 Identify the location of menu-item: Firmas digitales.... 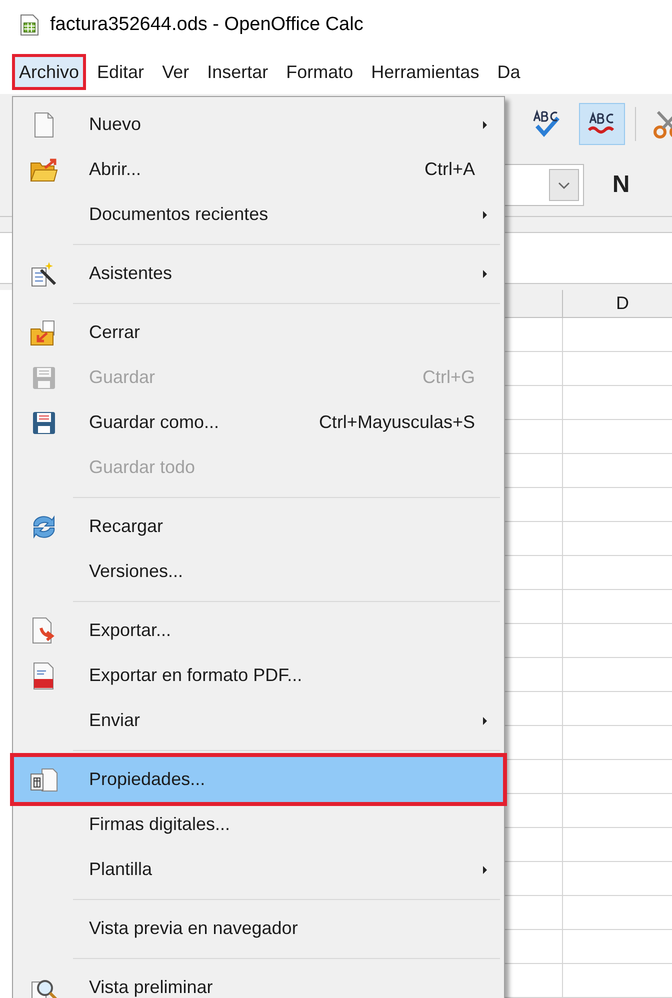
(258, 824).